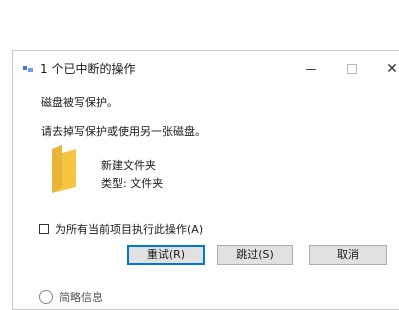  Describe the element at coordinates (129, 229) in the screenshot. I see `apply-all-label: 为所有当前项目执行此操作(A)` at that location.